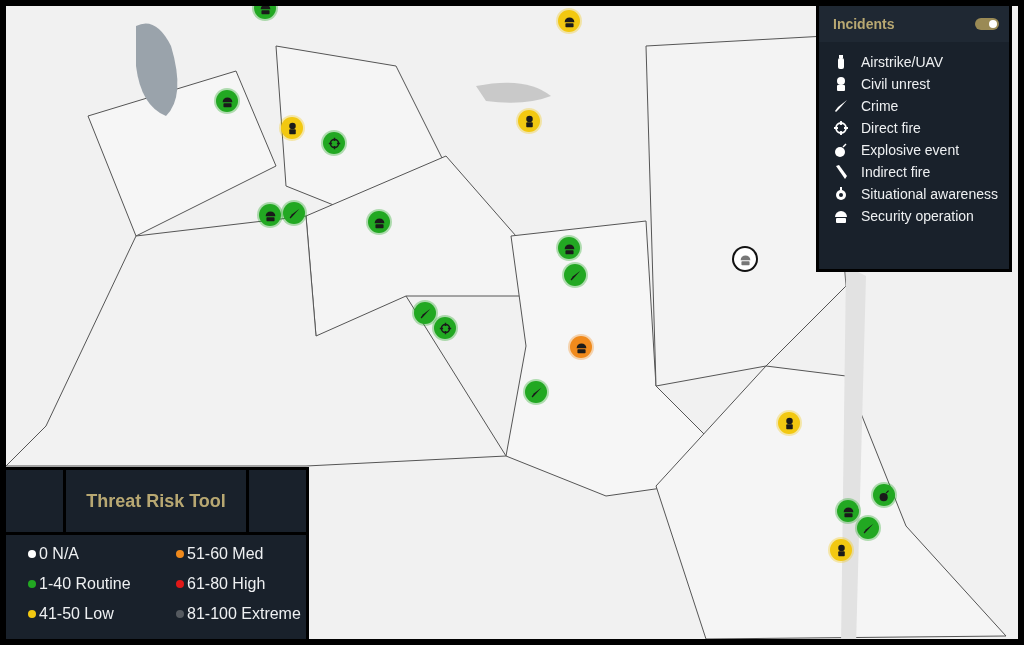 The height and width of the screenshot is (645, 1024). Describe the element at coordinates (896, 84) in the screenshot. I see `legend-label: Civil unrest` at that location.